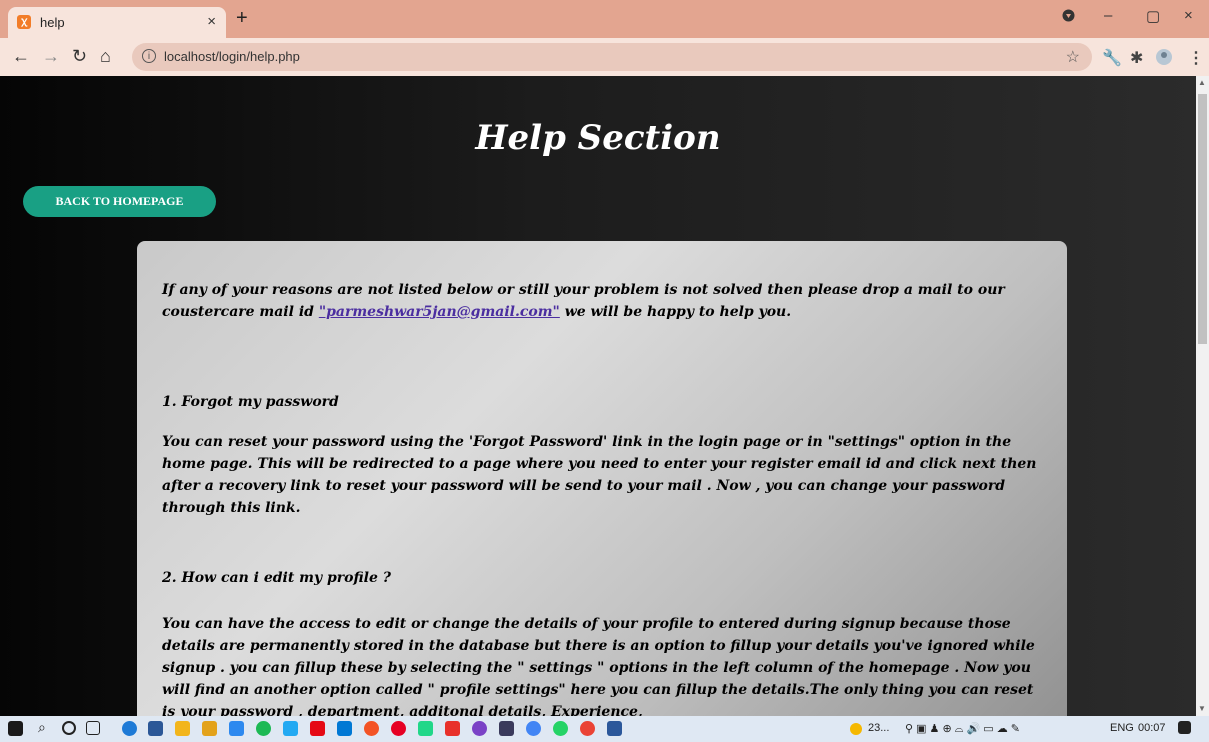 Image resolution: width=1209 pixels, height=742 pixels. Describe the element at coordinates (675, 312) in the screenshot. I see `intro-text-end: we will be happy to help you.` at that location.